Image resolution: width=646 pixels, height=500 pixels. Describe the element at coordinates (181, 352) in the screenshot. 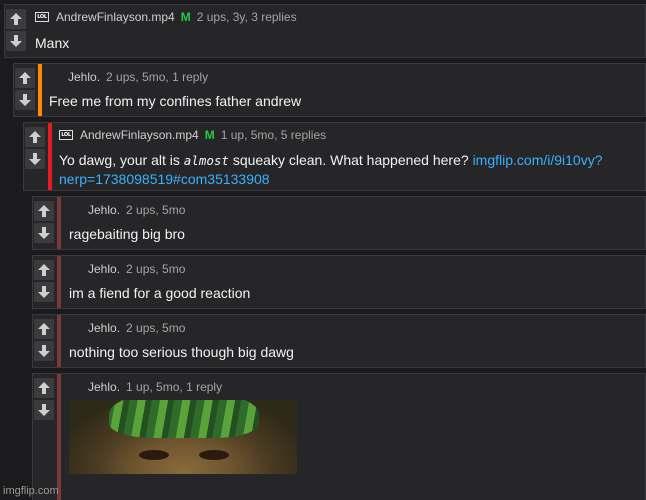

I see `comment-text: nothing too serious though big dawg` at that location.